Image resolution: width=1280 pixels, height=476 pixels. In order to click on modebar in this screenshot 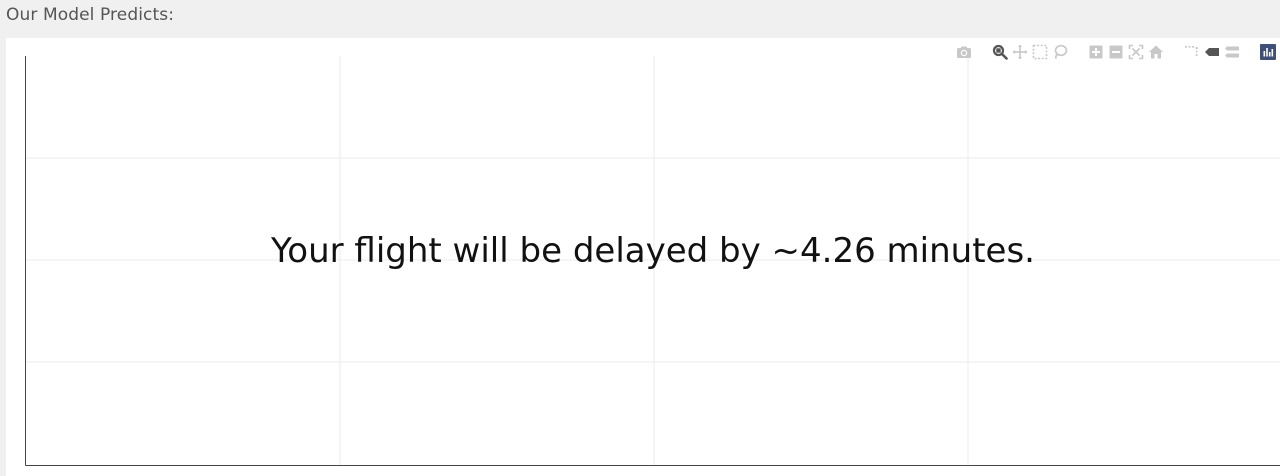, I will do `click(1116, 52)`.